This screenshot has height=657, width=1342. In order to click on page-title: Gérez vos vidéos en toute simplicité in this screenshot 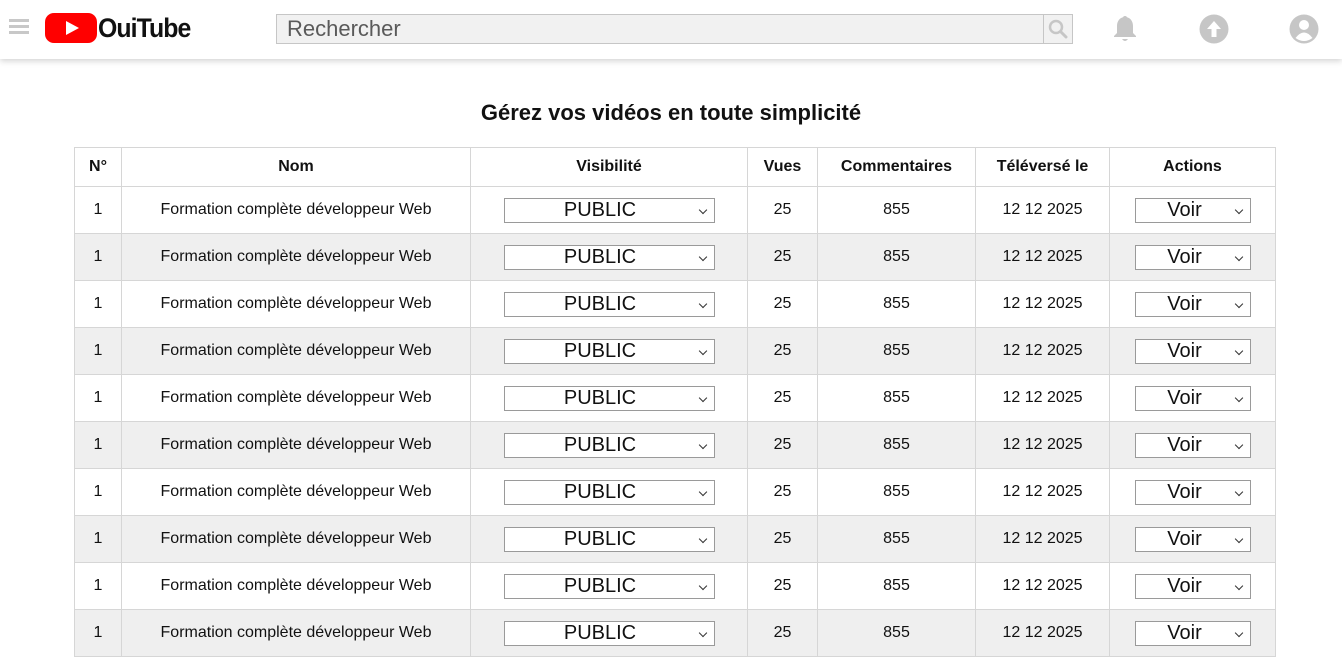, I will do `click(671, 112)`.